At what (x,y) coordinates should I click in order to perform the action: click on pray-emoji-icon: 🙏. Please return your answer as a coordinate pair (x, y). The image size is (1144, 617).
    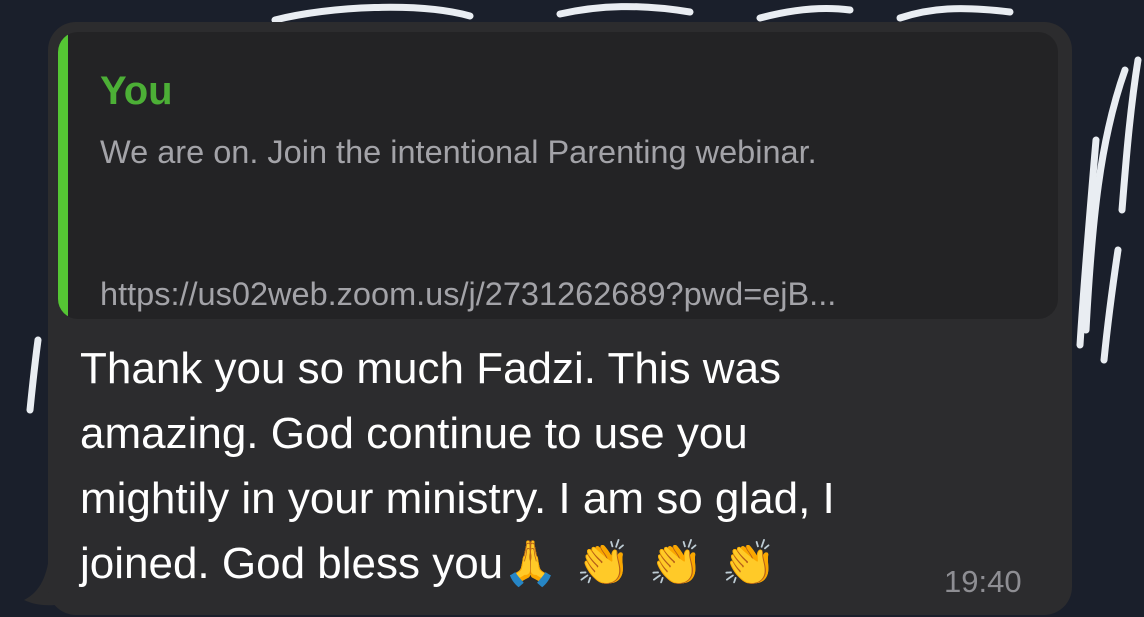
    Looking at the image, I should click on (530, 563).